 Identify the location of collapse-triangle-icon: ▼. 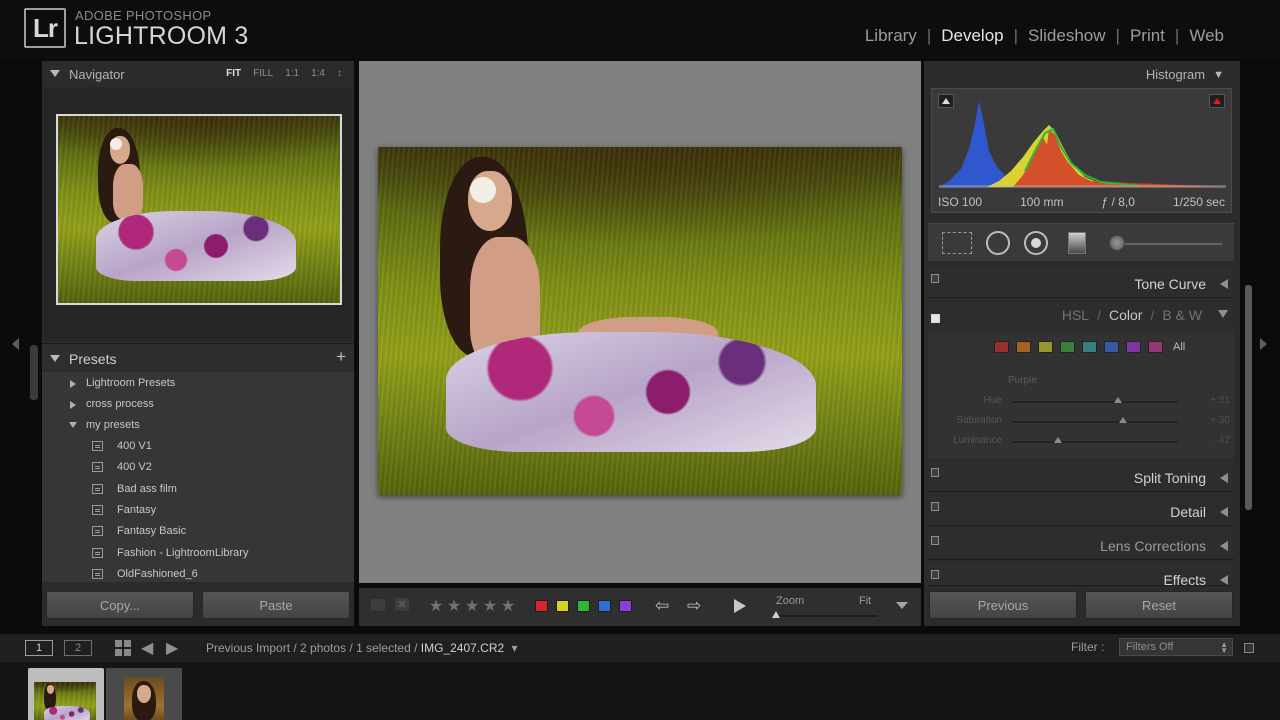
(1218, 75).